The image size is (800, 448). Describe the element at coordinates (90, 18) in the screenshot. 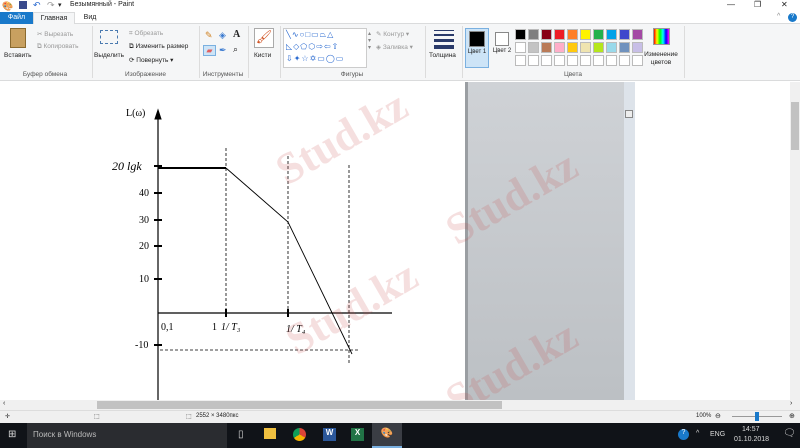

I see `tab-view: Вид` at that location.